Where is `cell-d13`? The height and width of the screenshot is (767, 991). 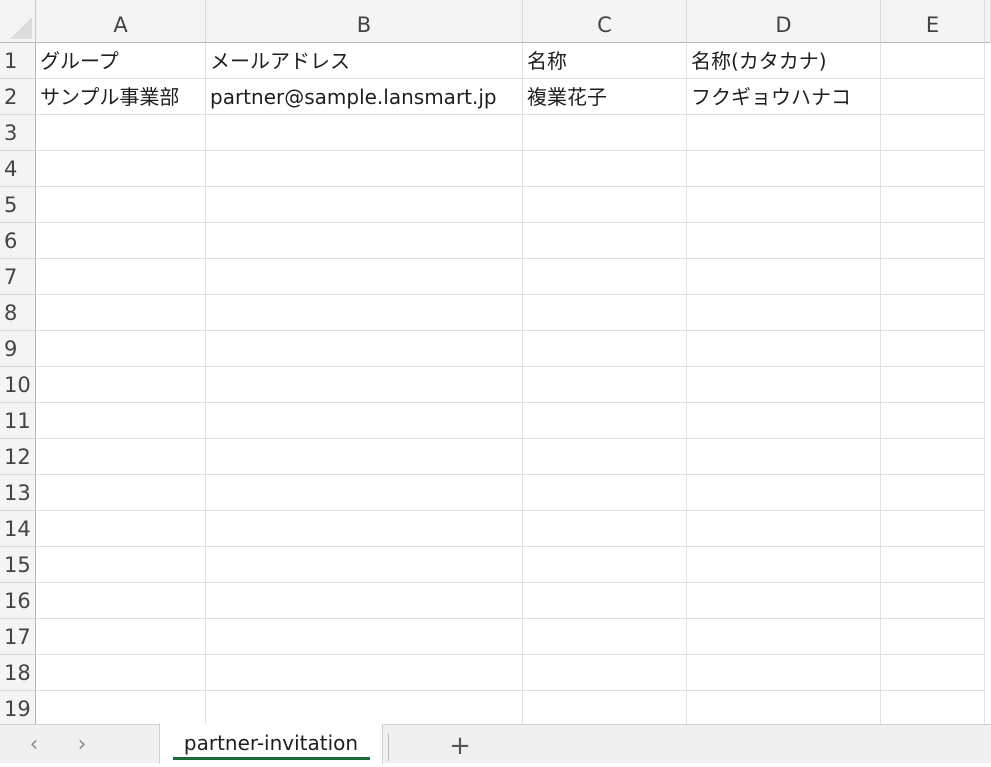 cell-d13 is located at coordinates (784, 493).